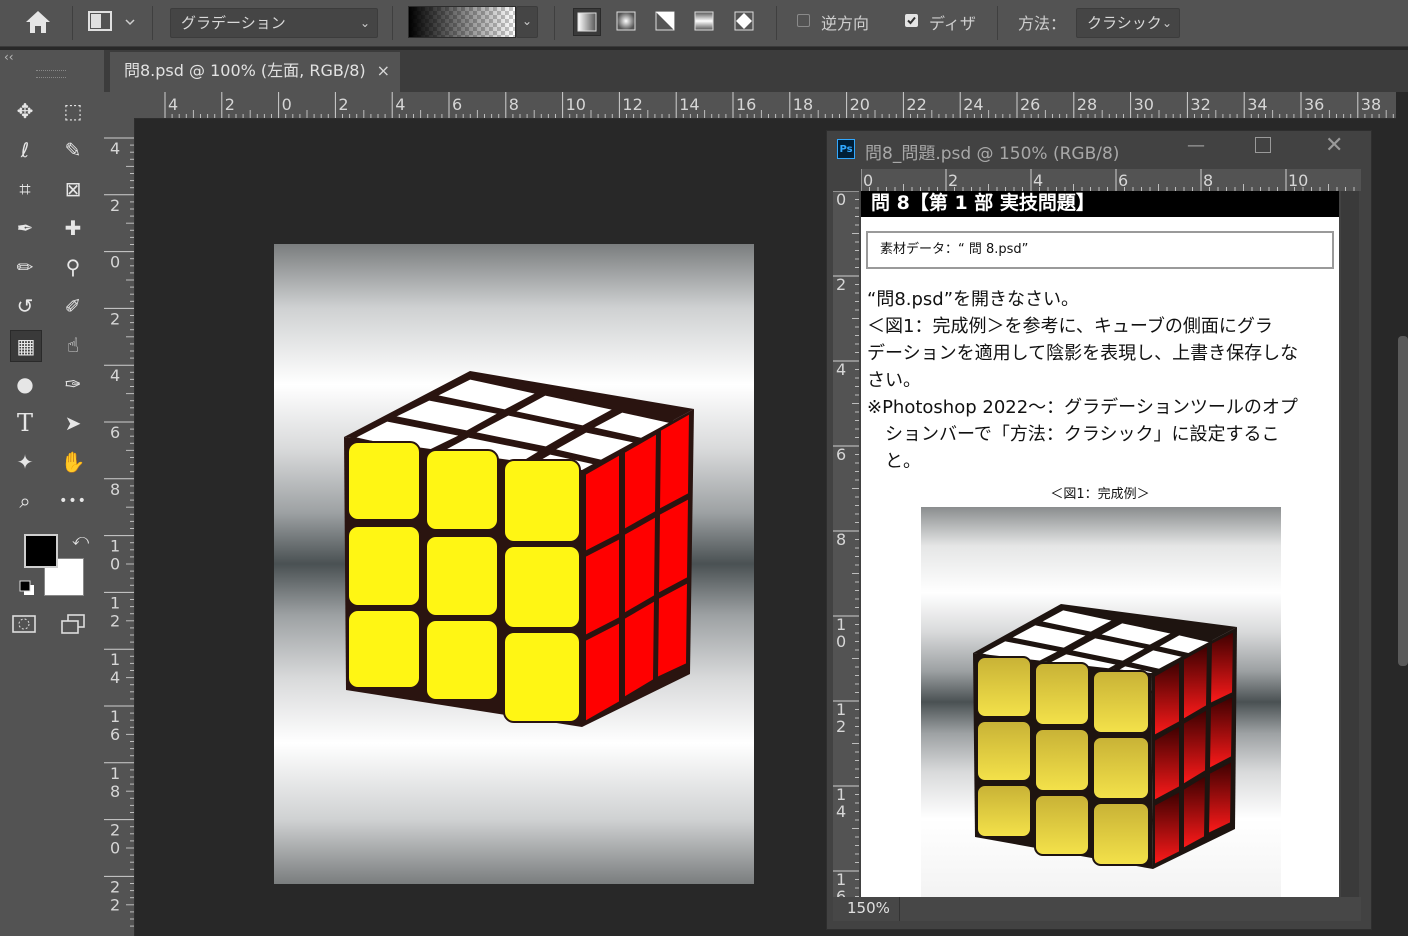 The height and width of the screenshot is (936, 1408). What do you see at coordinates (113, 25) in the screenshot?
I see `tool-preset-picker` at bounding box center [113, 25].